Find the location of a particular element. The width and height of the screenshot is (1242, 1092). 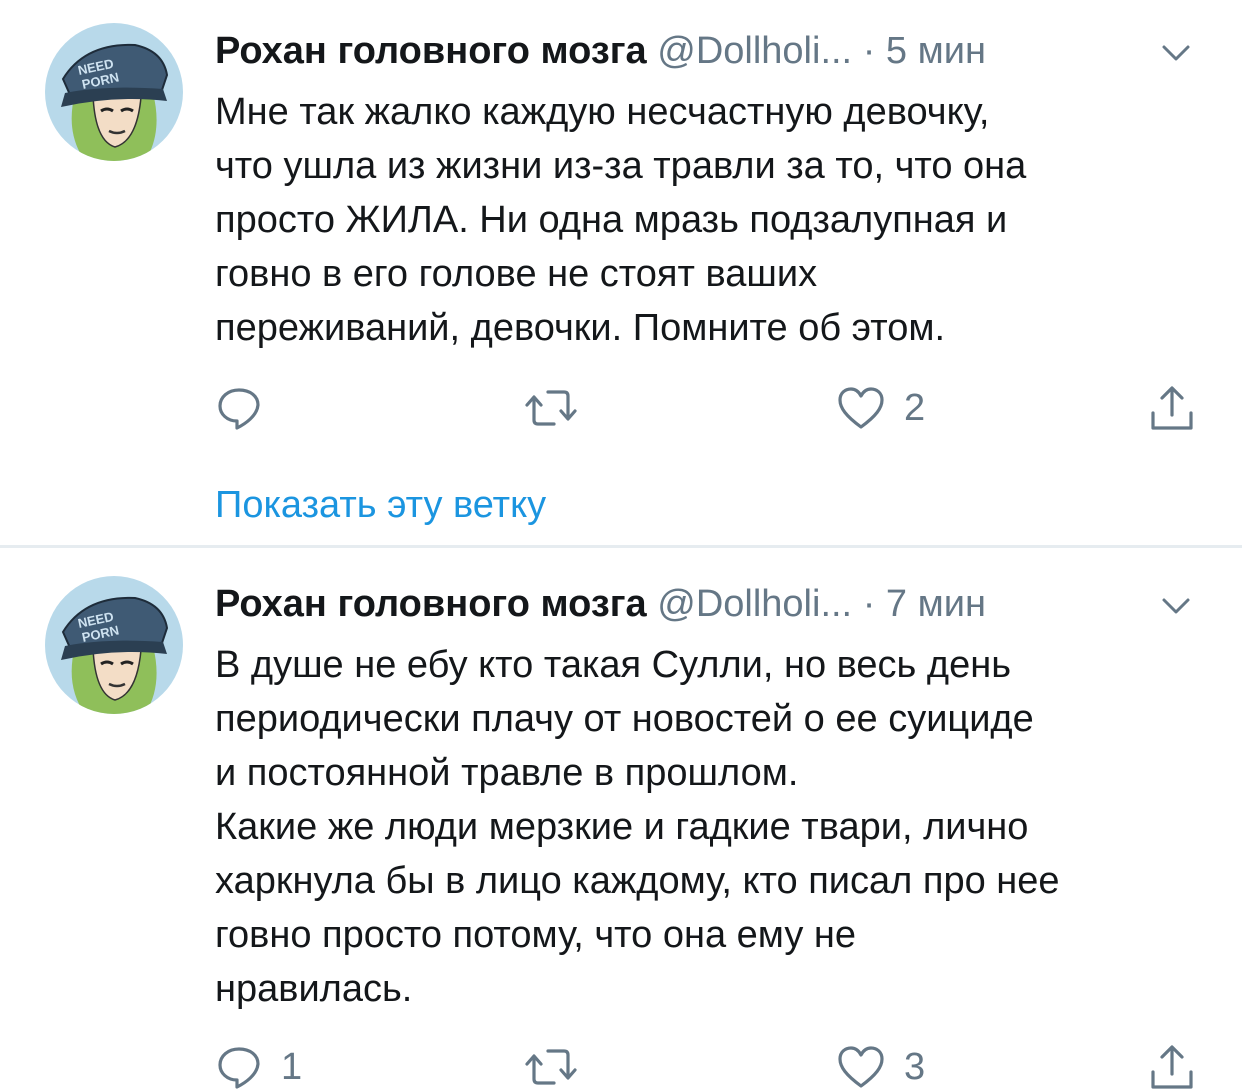

tweet-text-line: говно в его голове не стоят ваших is located at coordinates (516, 274).